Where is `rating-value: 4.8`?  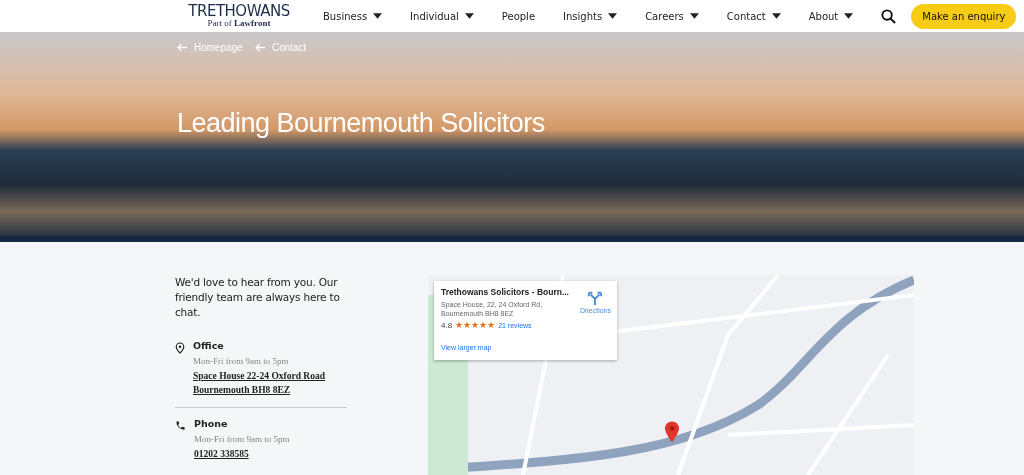
rating-value: 4.8 is located at coordinates (447, 325).